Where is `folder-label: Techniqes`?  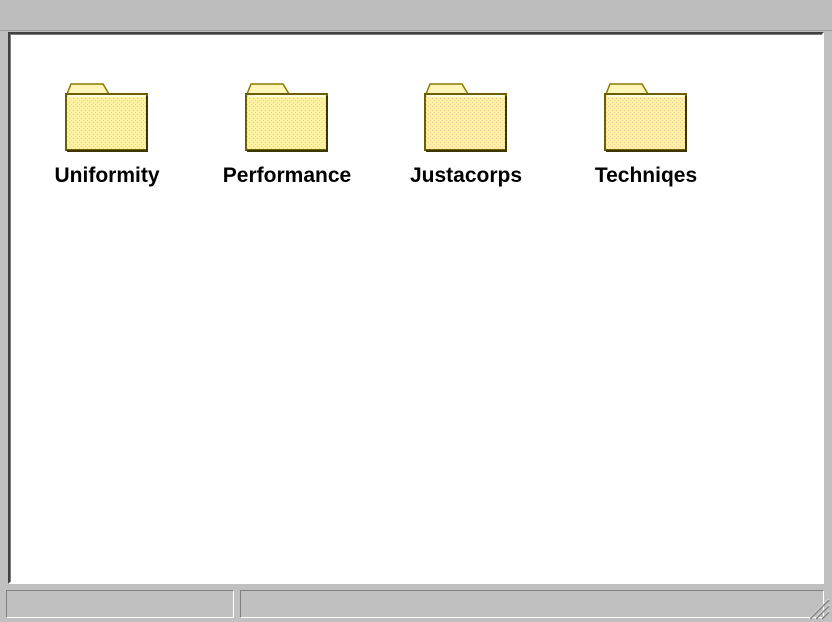 folder-label: Techniqes is located at coordinates (646, 175).